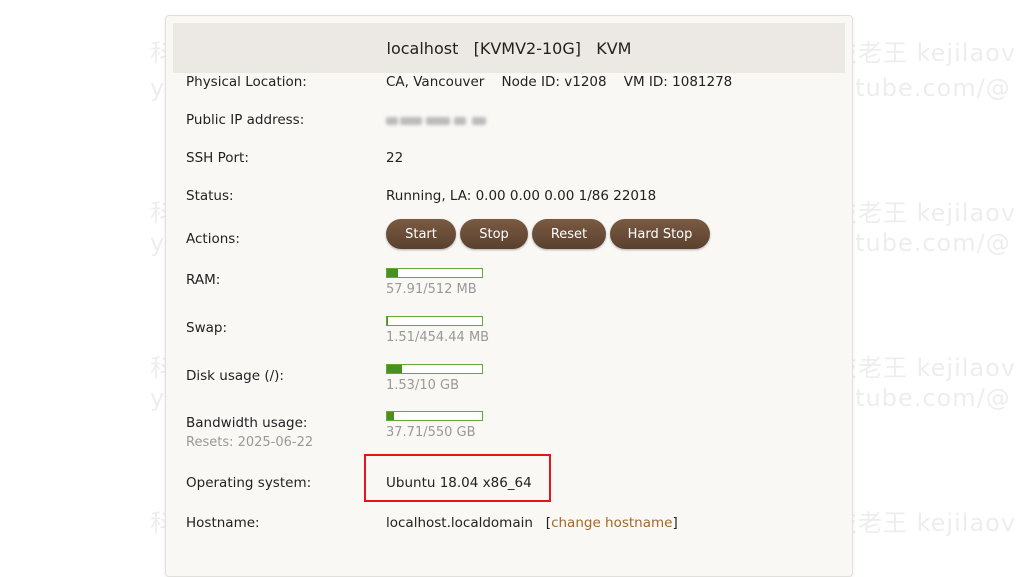  What do you see at coordinates (660, 234) in the screenshot?
I see `hard-stop-button: Hard Stop` at bounding box center [660, 234].